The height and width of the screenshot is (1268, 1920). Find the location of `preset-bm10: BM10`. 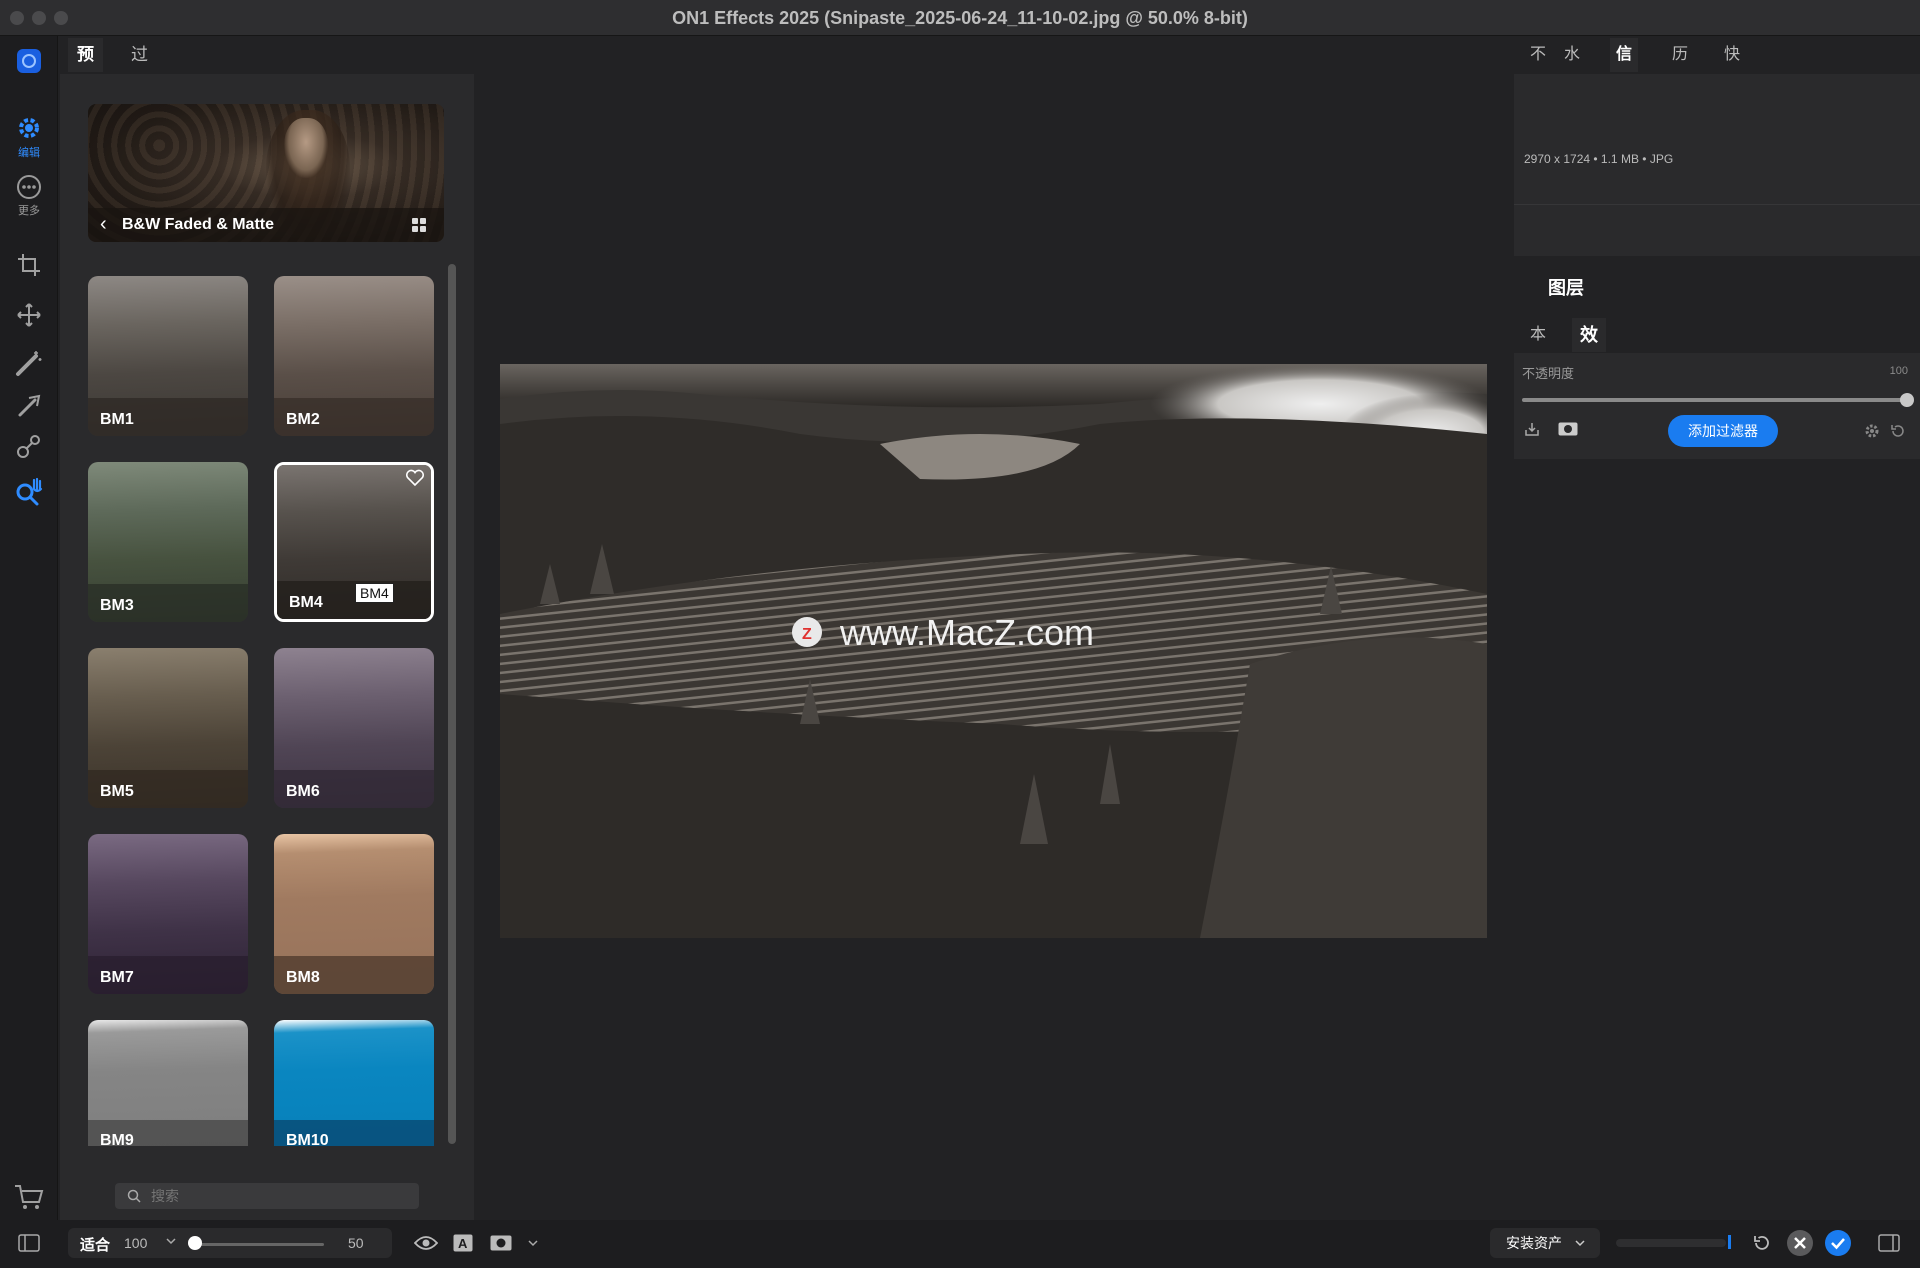

preset-bm10: BM10 is located at coordinates (354, 1083).